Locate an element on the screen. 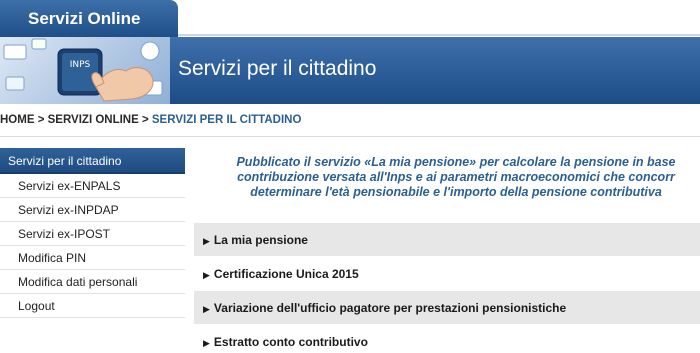 The height and width of the screenshot is (353, 700). header-divider is located at coordinates (439, 35).